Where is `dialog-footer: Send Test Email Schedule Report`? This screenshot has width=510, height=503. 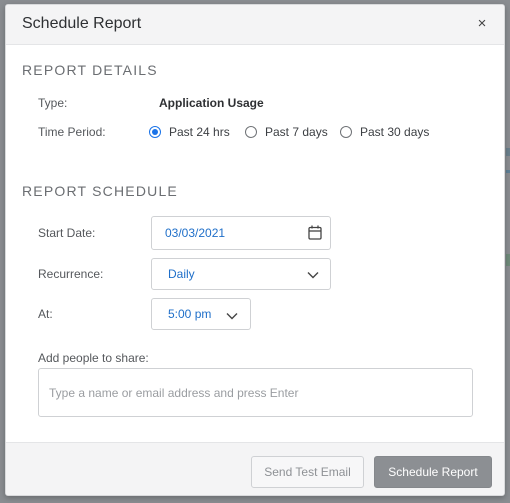 dialog-footer: Send Test Email Schedule Report is located at coordinates (255, 468).